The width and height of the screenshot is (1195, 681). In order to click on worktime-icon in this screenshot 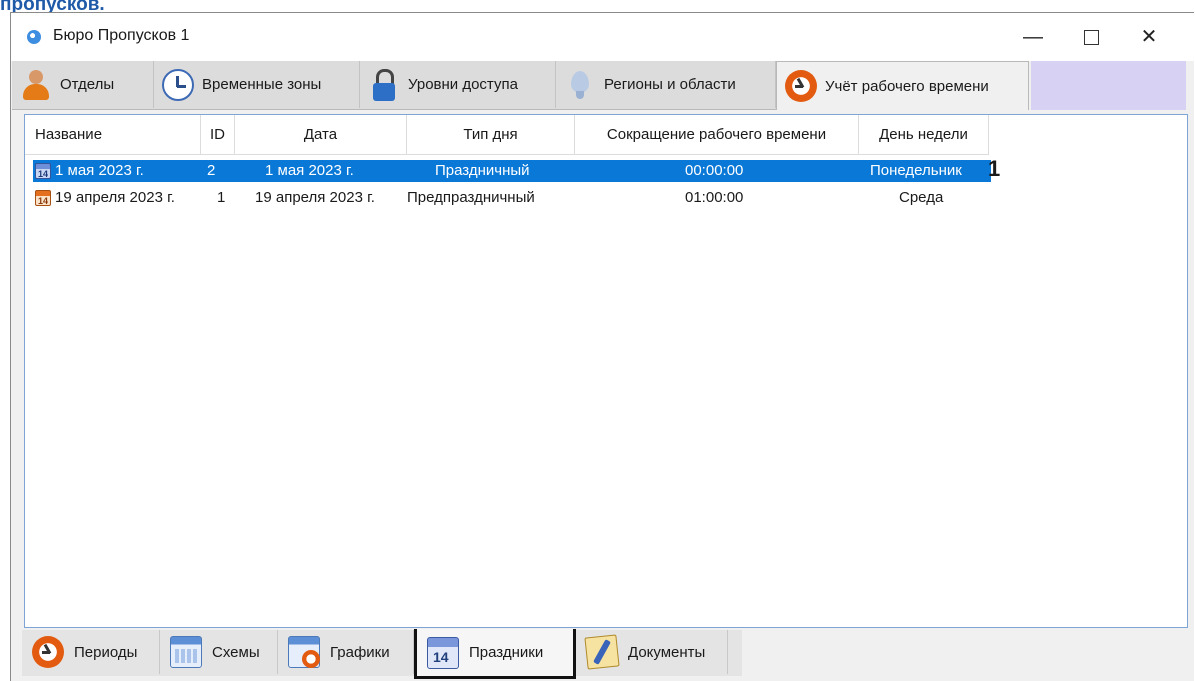, I will do `click(801, 86)`.